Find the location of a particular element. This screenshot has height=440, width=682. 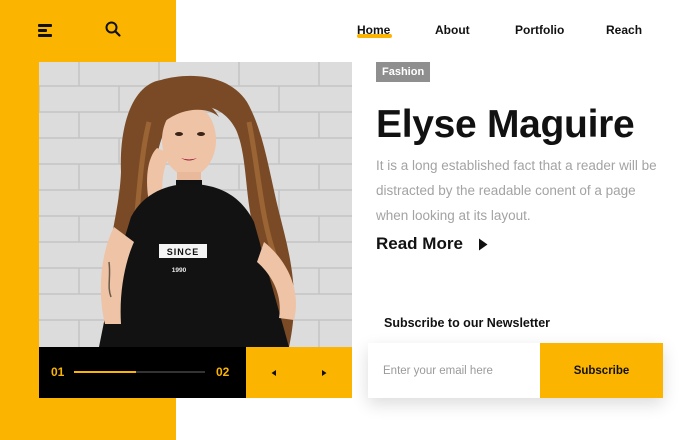

next-slide-button is located at coordinates (324, 373).